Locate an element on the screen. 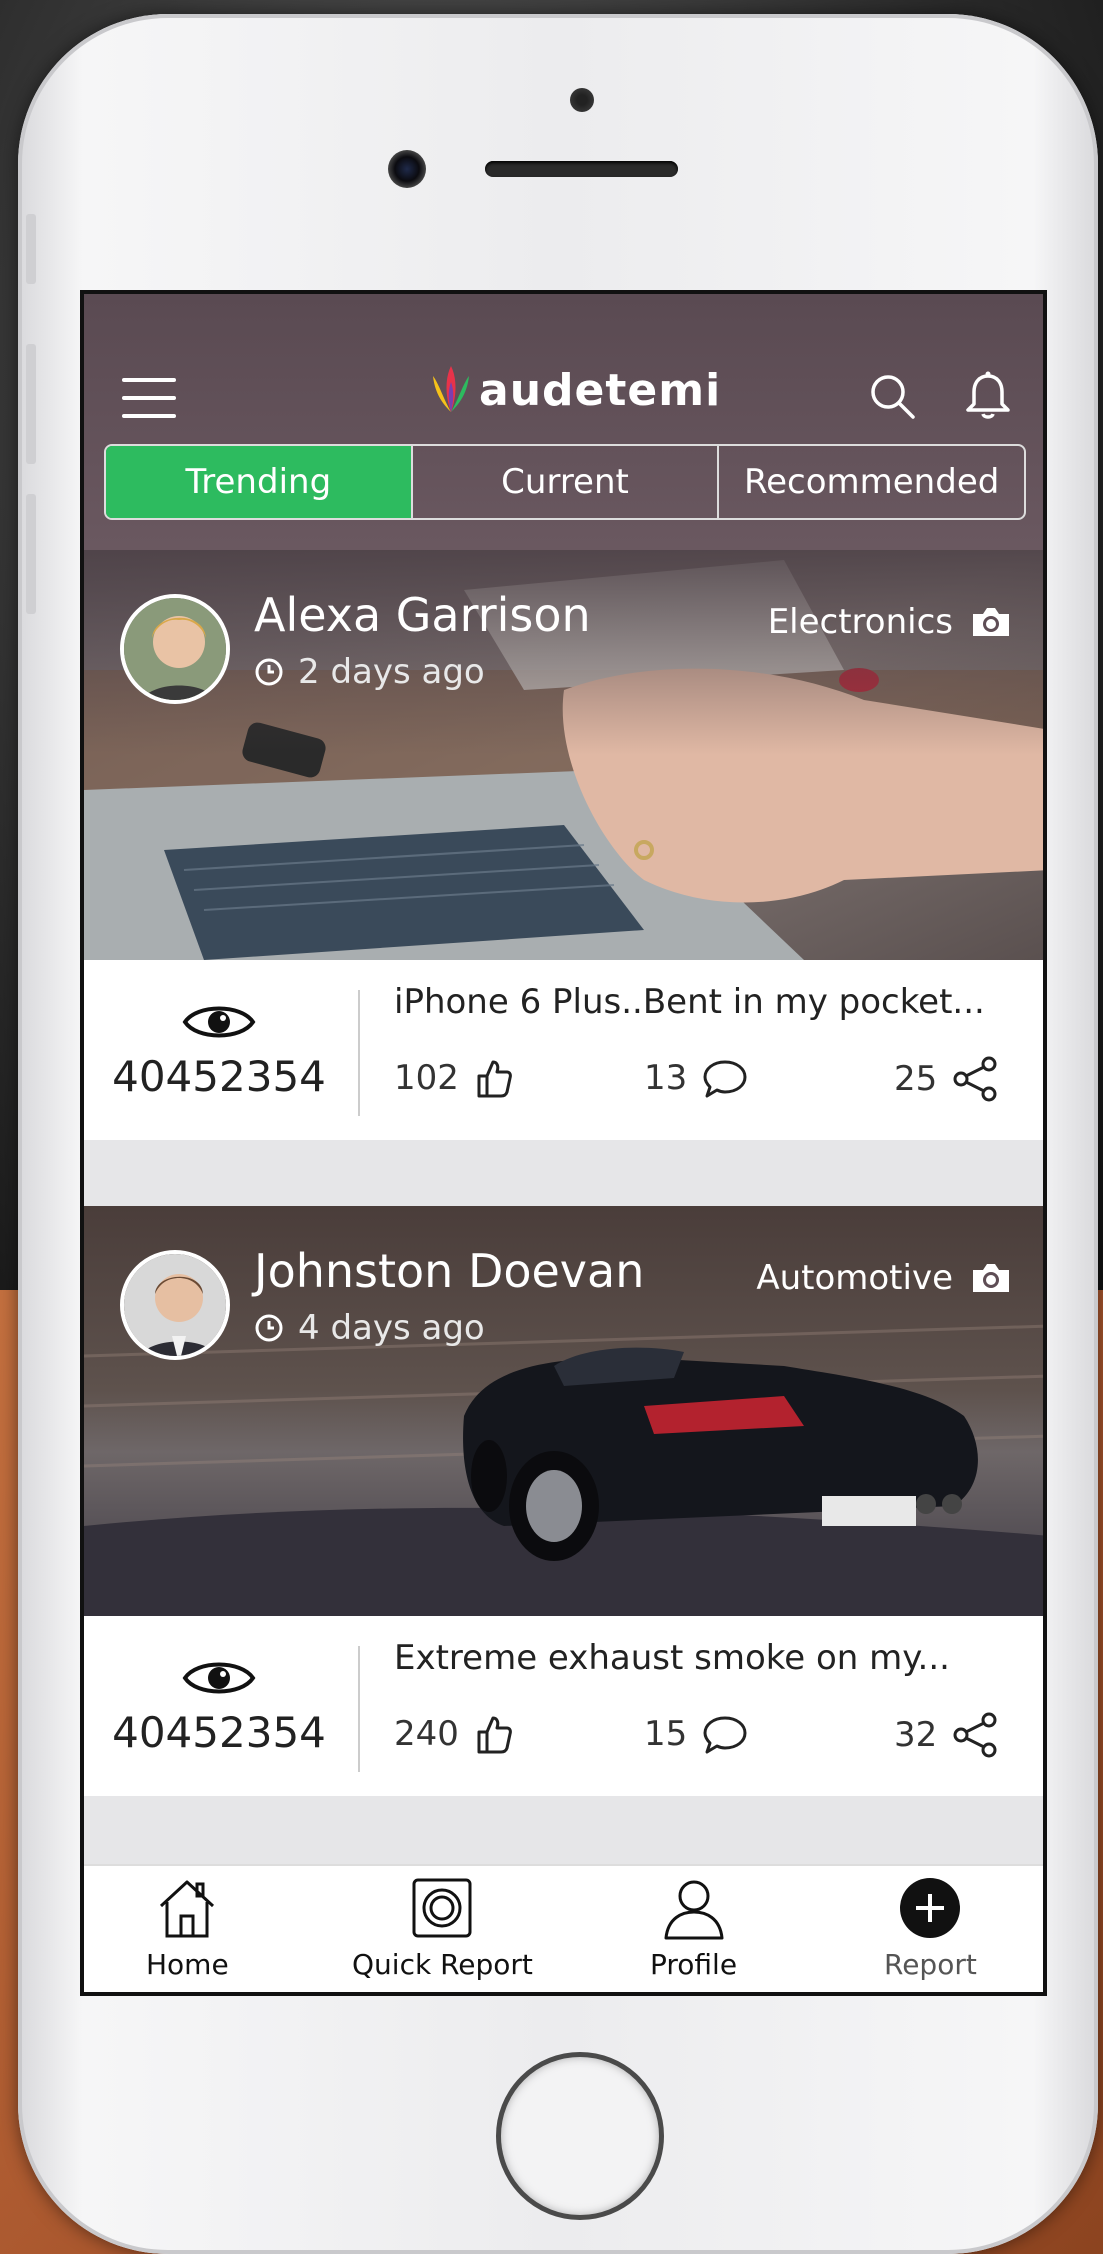  post-time: 2 days ago is located at coordinates (369, 672).